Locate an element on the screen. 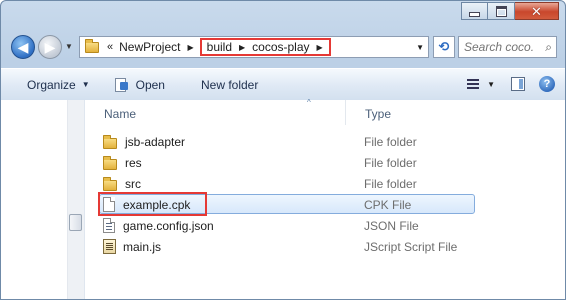 The height and width of the screenshot is (300, 566). organize-label: Organize is located at coordinates (51, 84).